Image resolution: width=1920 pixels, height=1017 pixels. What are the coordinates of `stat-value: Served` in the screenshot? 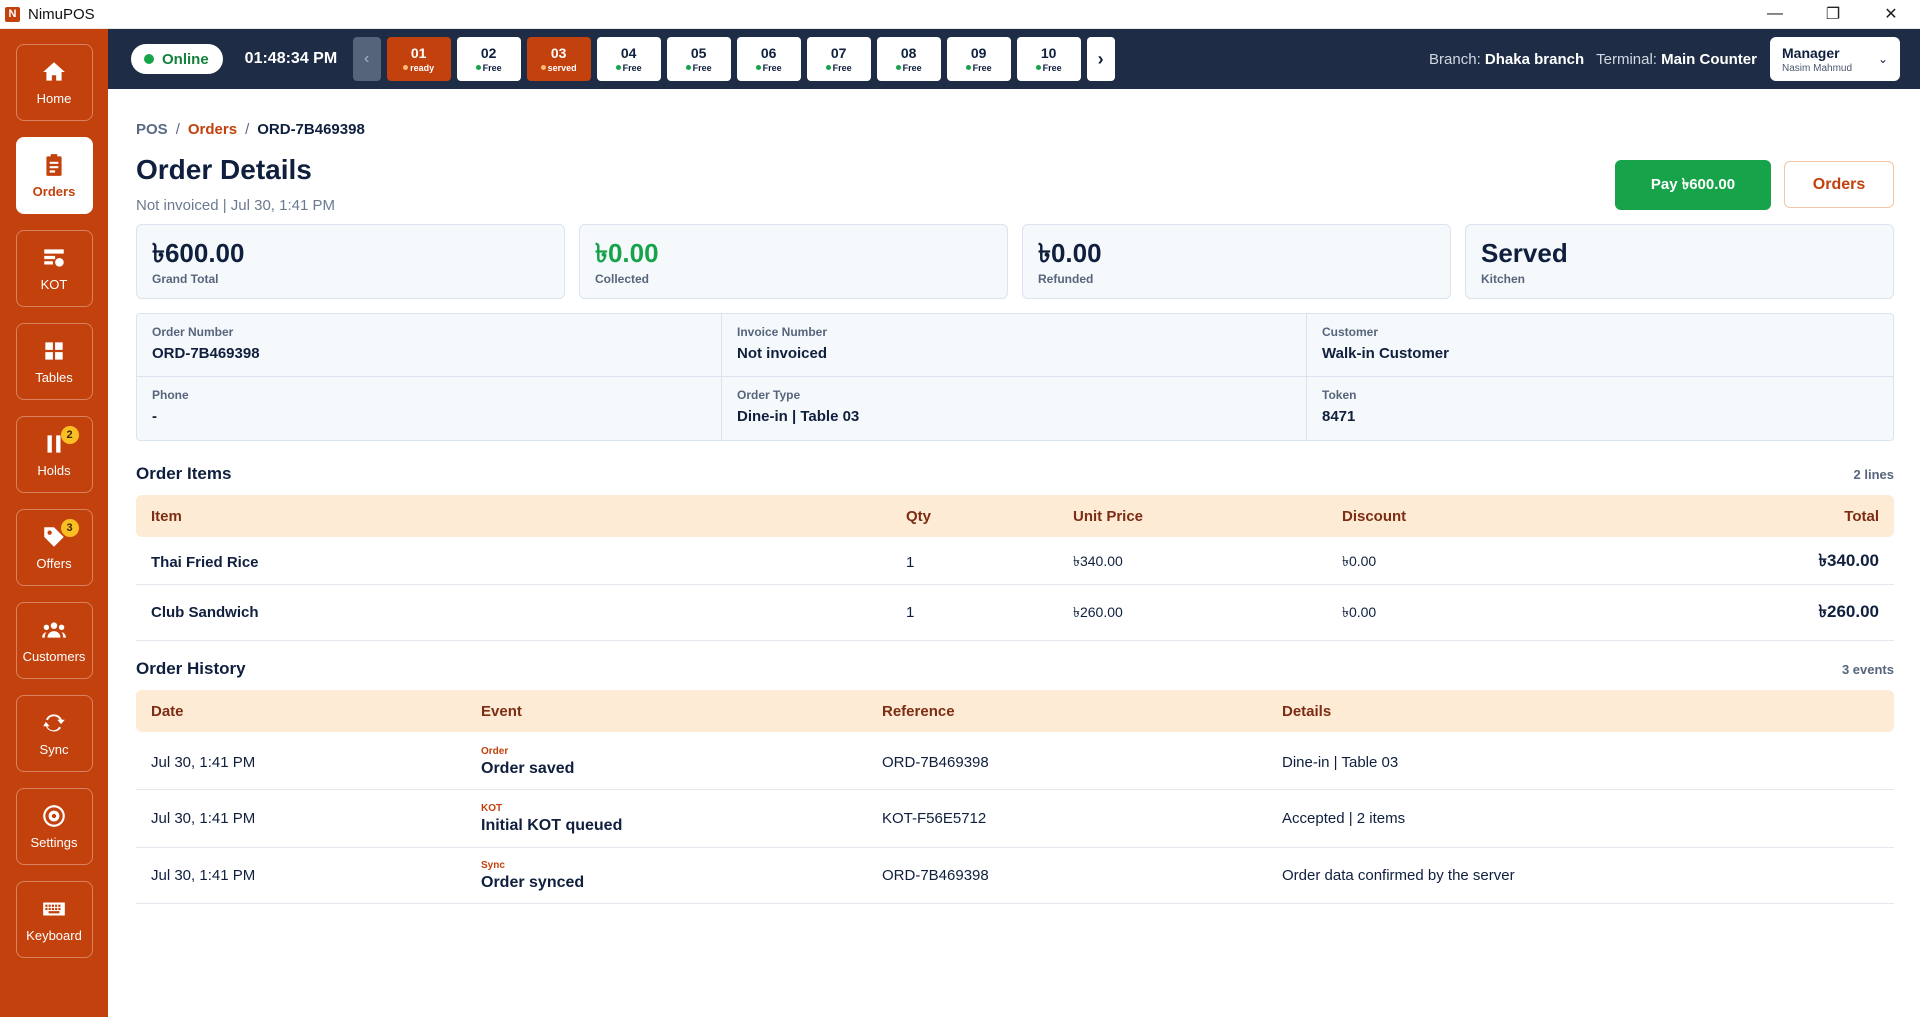 It's located at (1524, 253).